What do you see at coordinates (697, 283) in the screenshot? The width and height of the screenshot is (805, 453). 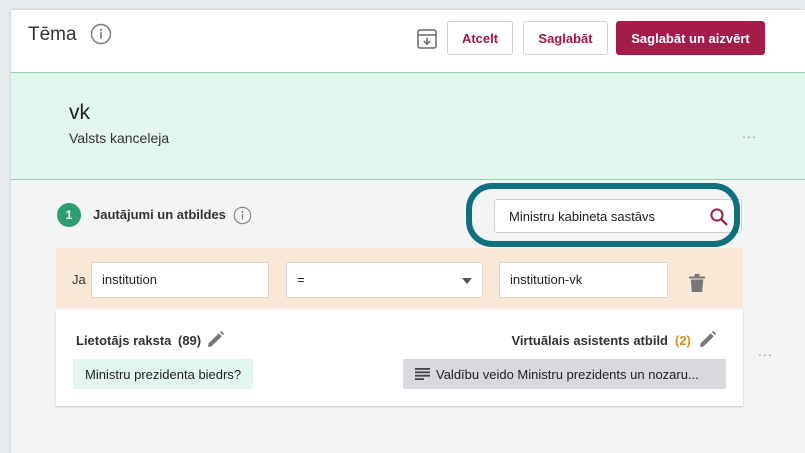 I see `trash-icon` at bounding box center [697, 283].